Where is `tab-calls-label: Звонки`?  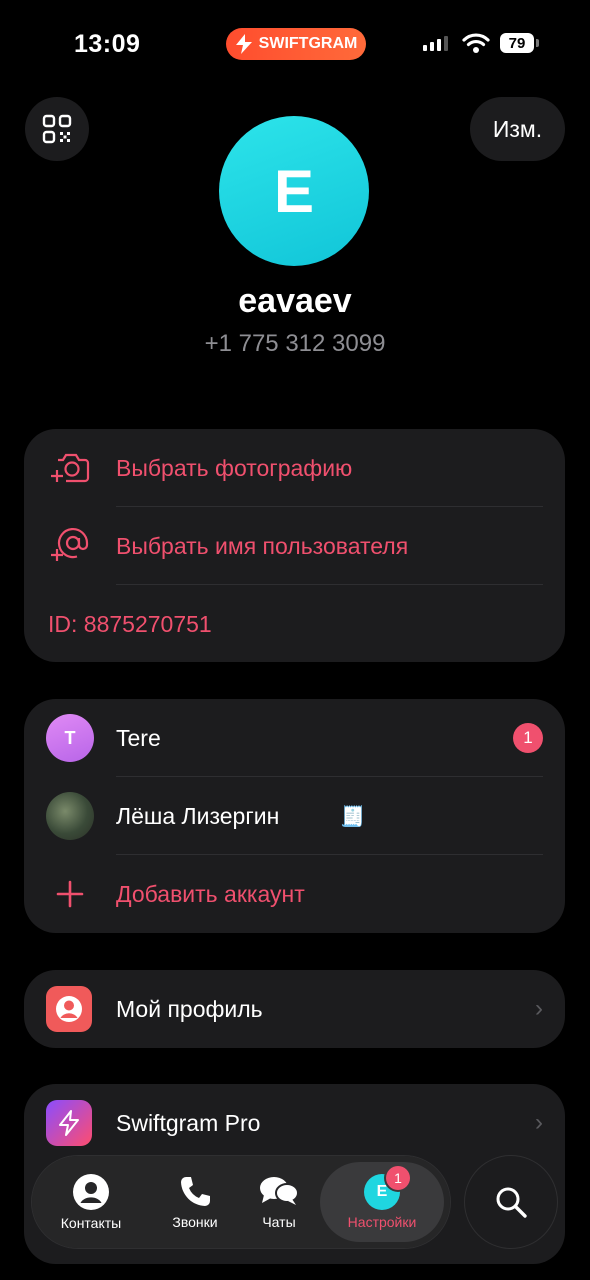 tab-calls-label: Звонки is located at coordinates (195, 1222).